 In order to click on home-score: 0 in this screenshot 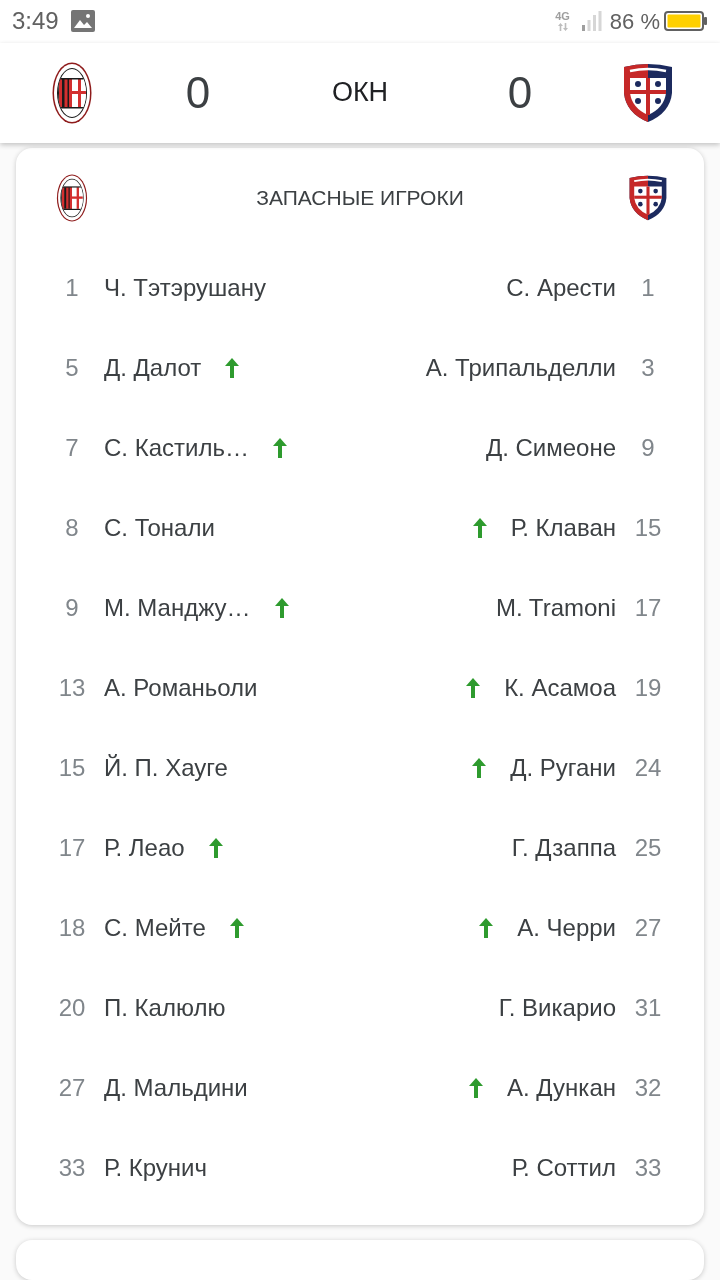, I will do `click(198, 92)`.